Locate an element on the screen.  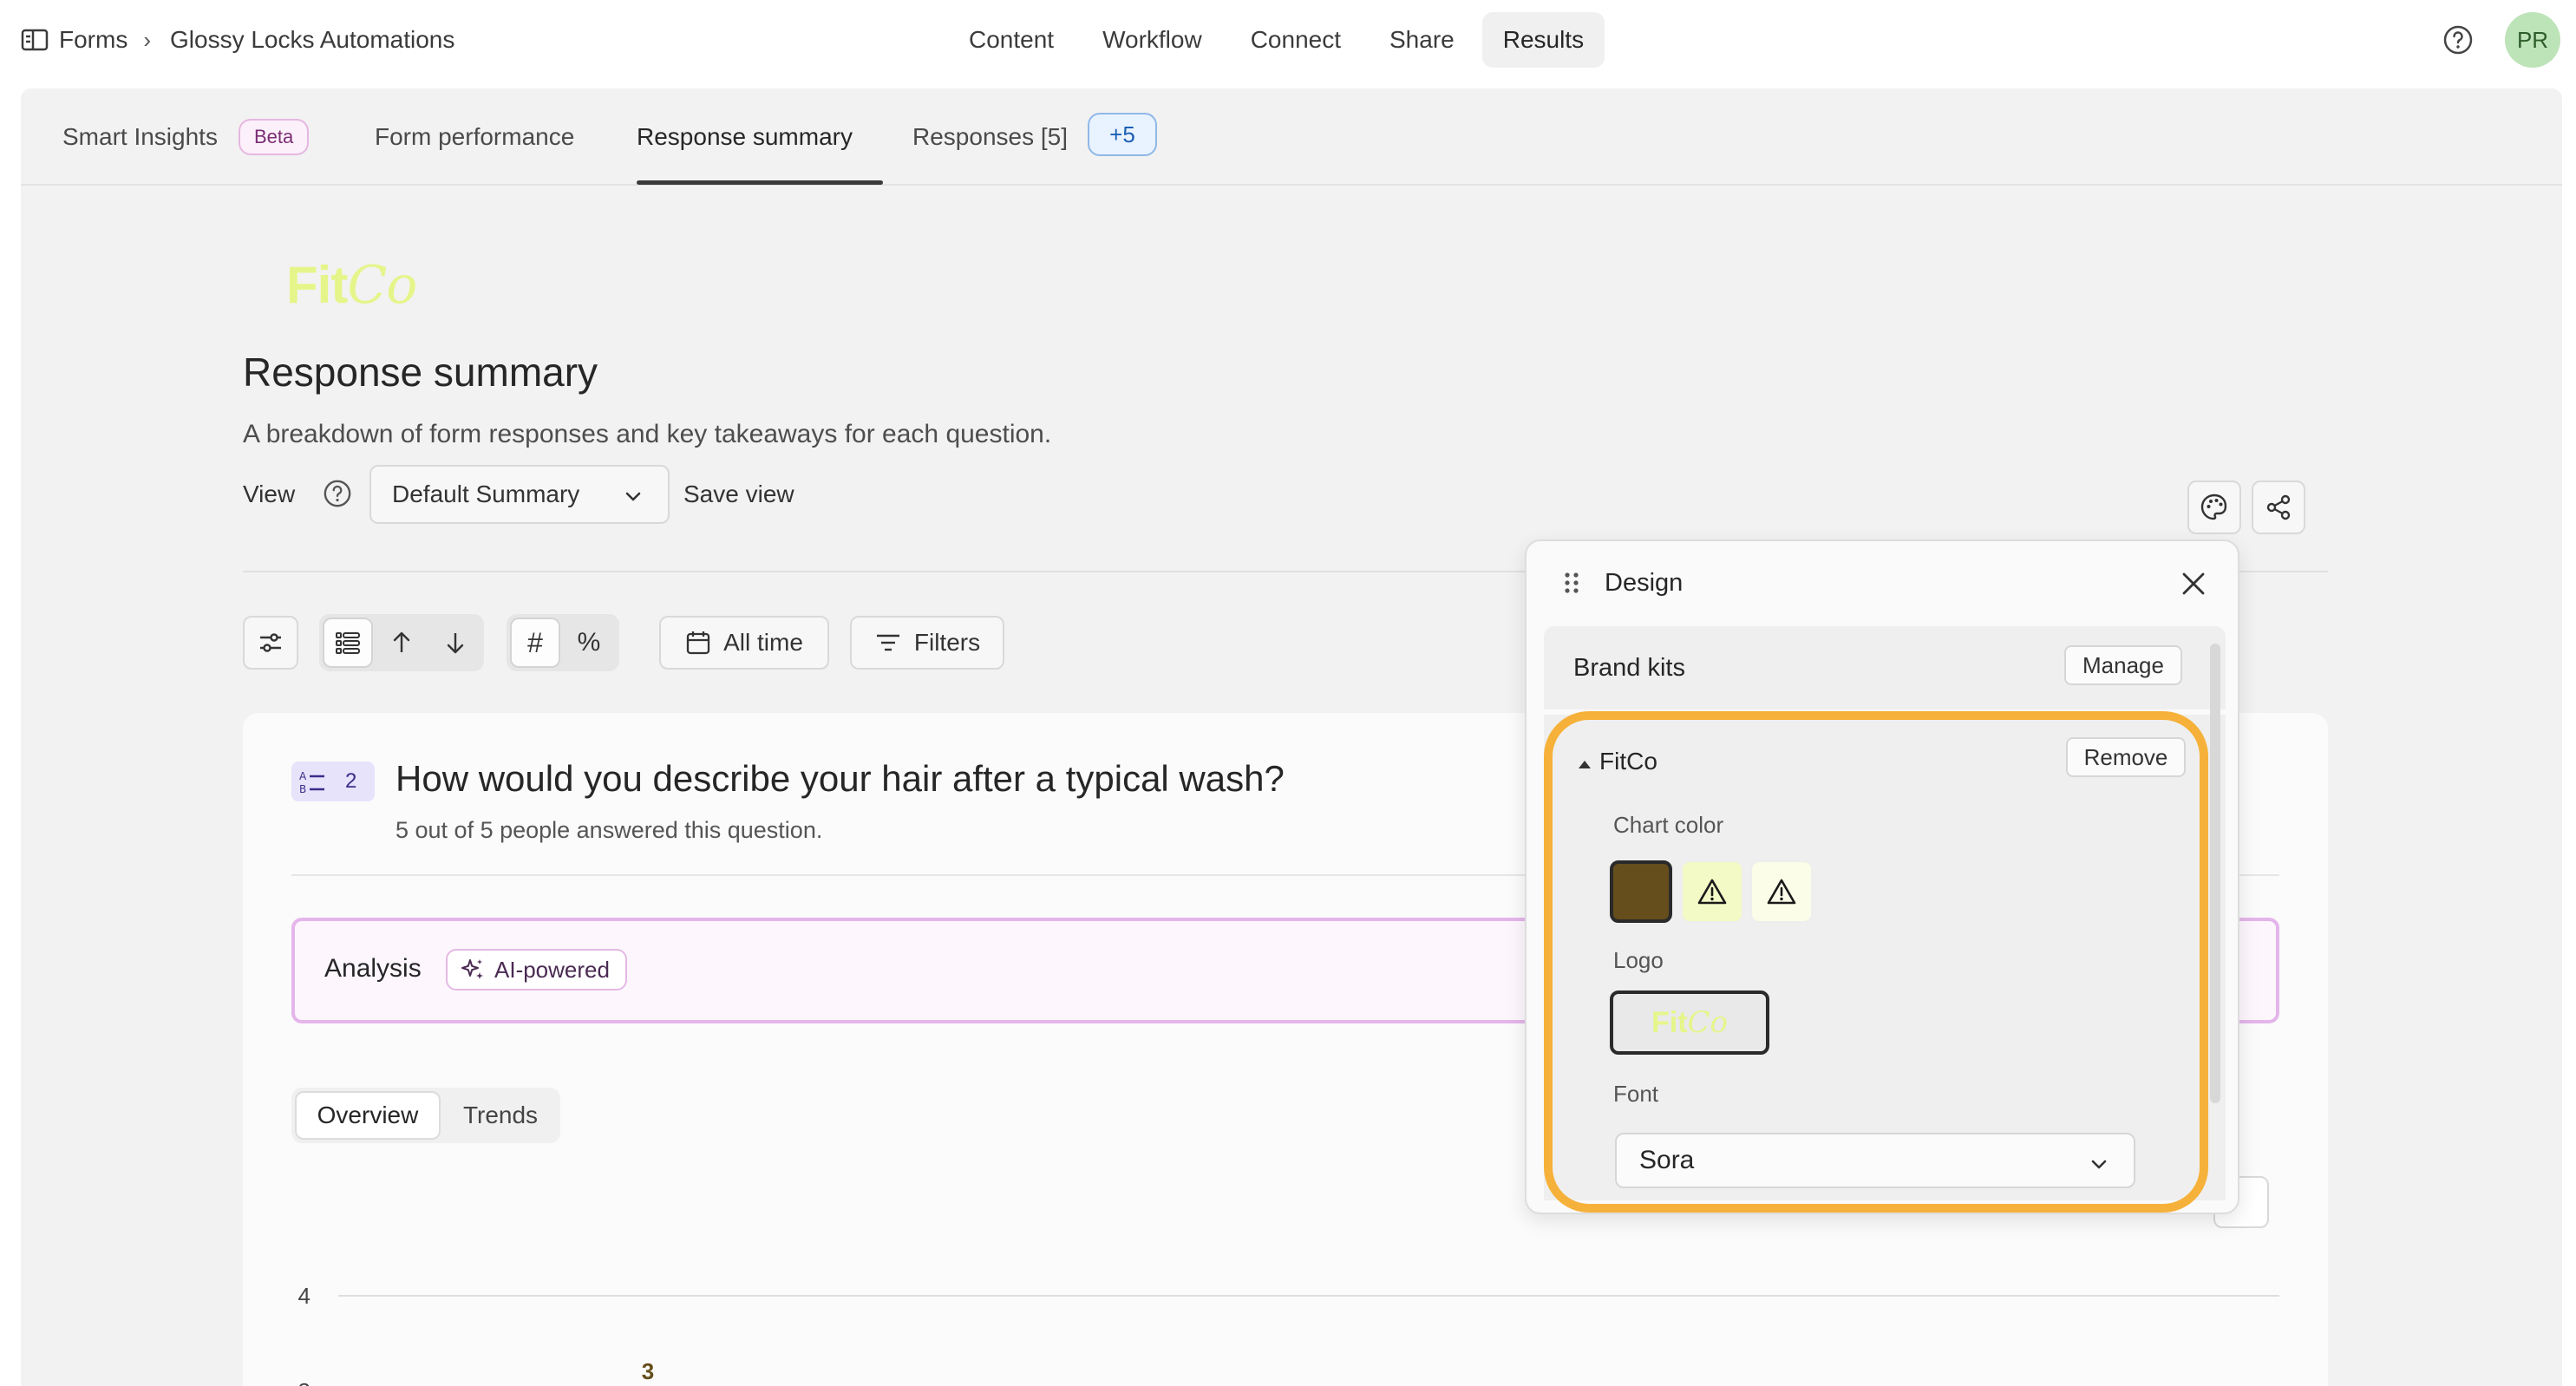
share-button is located at coordinates (2278, 507).